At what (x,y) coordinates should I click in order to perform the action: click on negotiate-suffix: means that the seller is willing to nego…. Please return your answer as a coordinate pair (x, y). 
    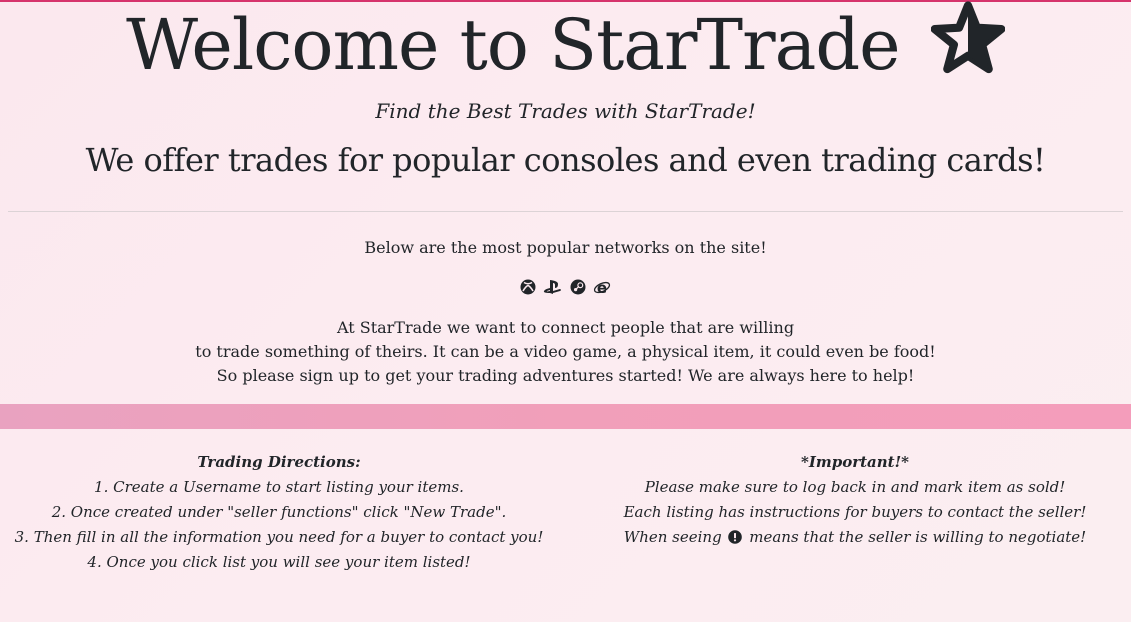
    Looking at the image, I should click on (918, 537).